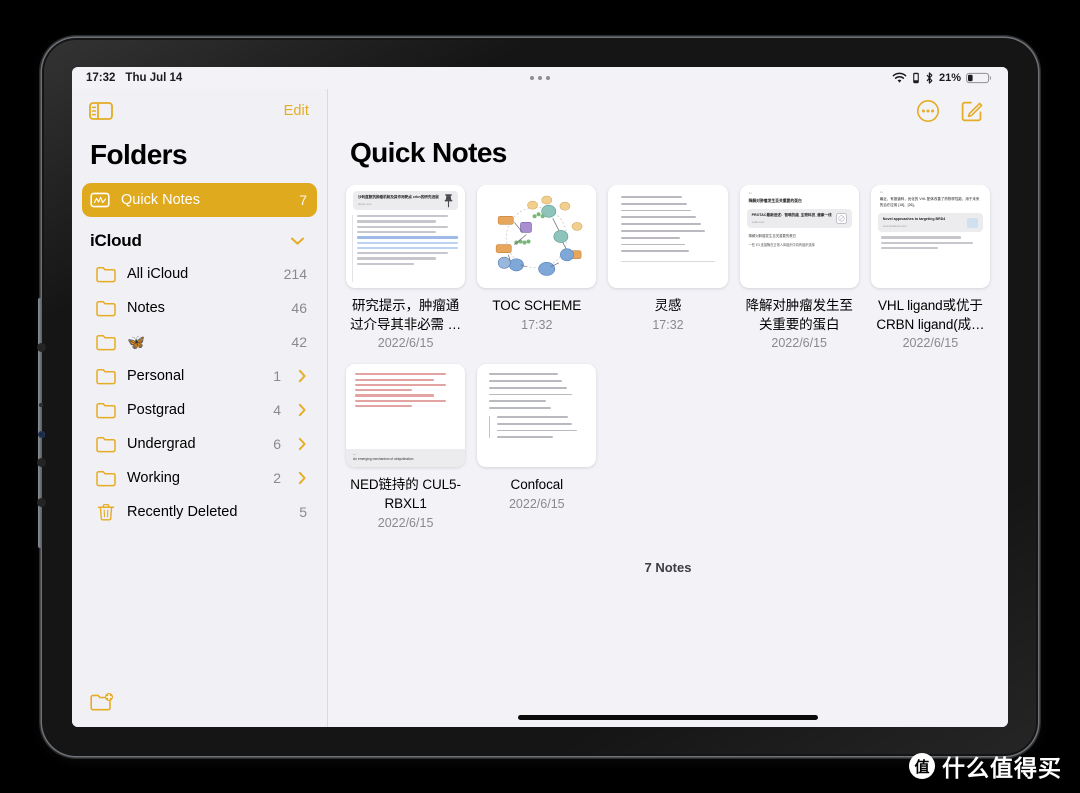  Describe the element at coordinates (537, 485) in the screenshot. I see `note-title: Confocal` at that location.